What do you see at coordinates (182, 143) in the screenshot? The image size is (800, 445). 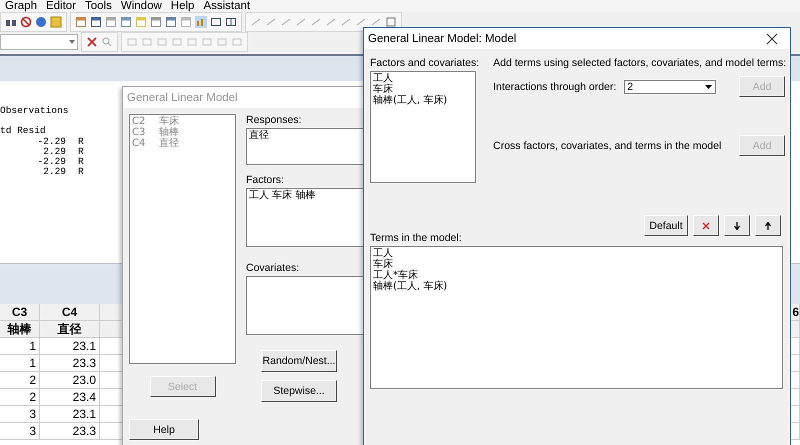 I see `variable-item: C4 直径` at bounding box center [182, 143].